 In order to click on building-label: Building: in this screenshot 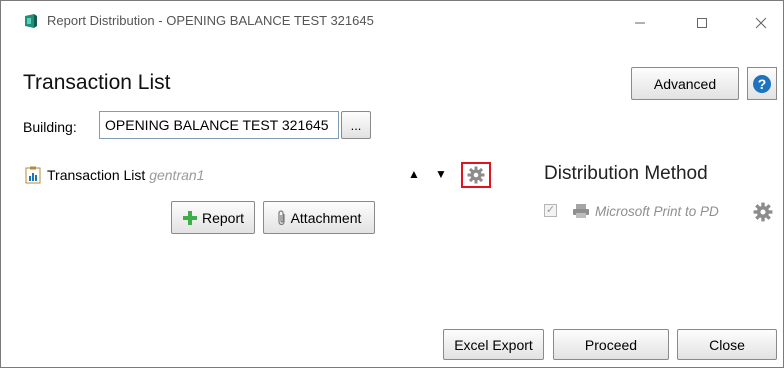, I will do `click(50, 127)`.